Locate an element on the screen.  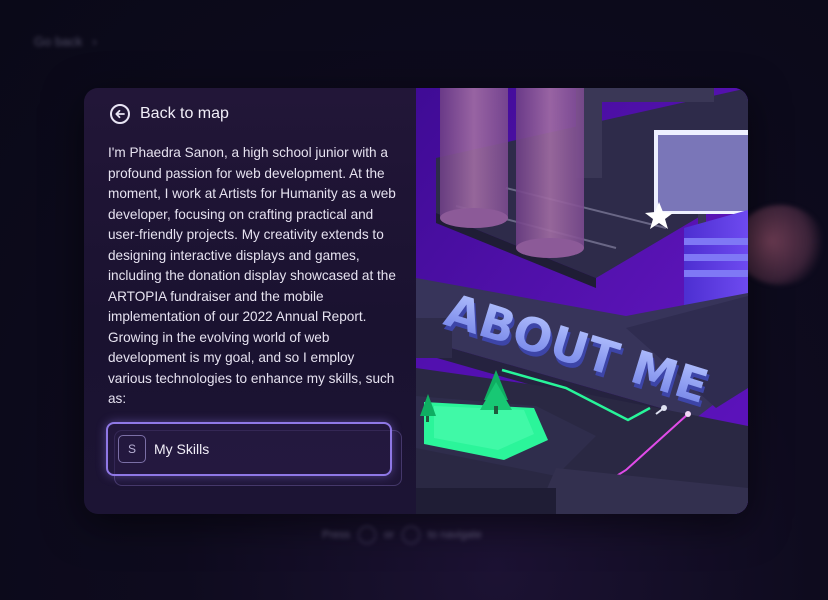
shortcut-key-badge: S is located at coordinates (132, 449).